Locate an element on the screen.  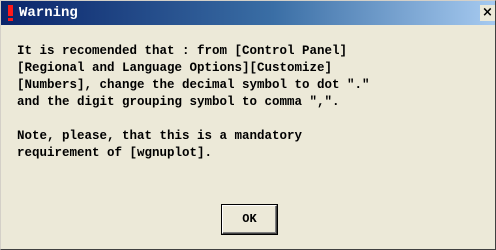
warning-exclamation-icon is located at coordinates (10, 13).